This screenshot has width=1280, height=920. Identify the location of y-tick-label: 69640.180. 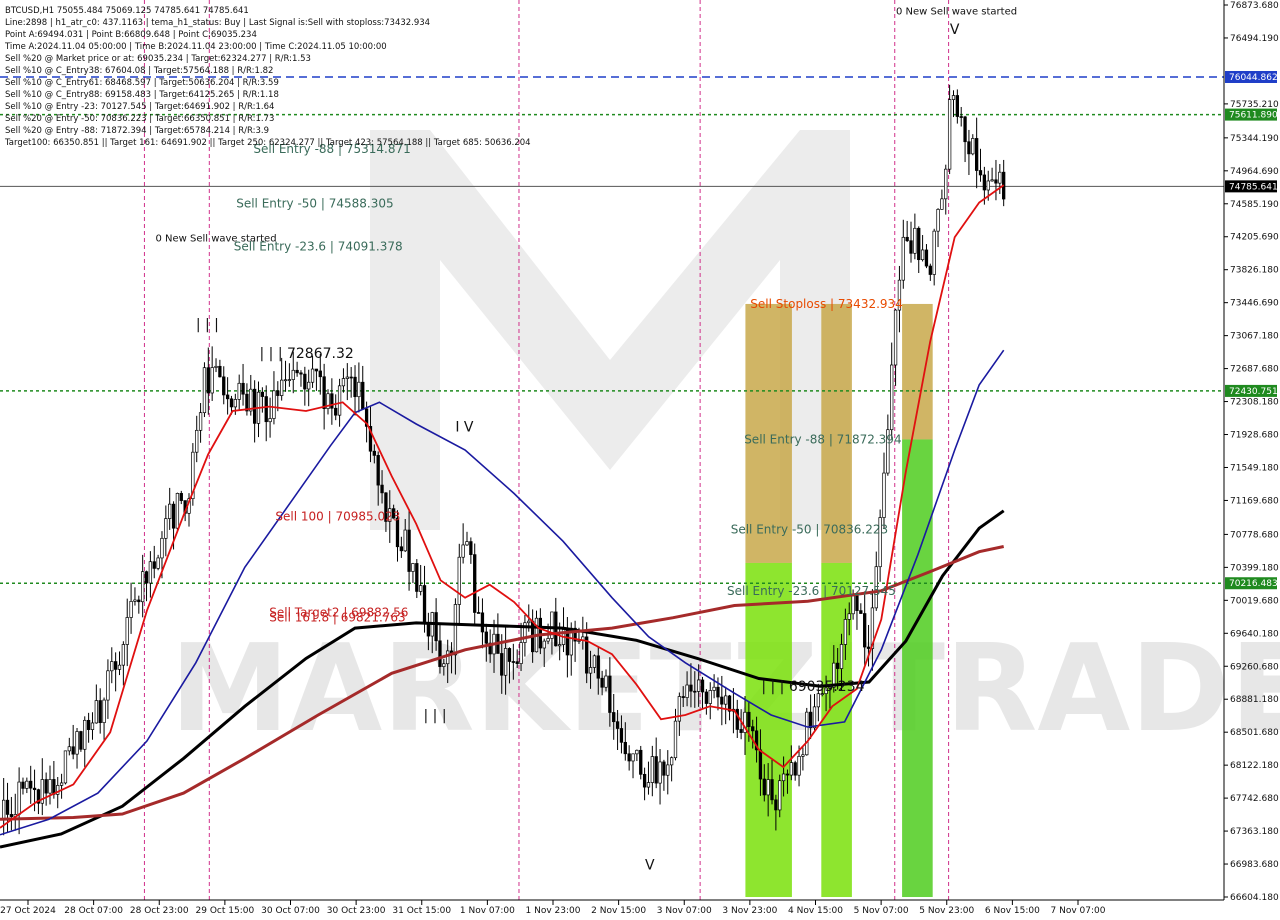
(1254, 634).